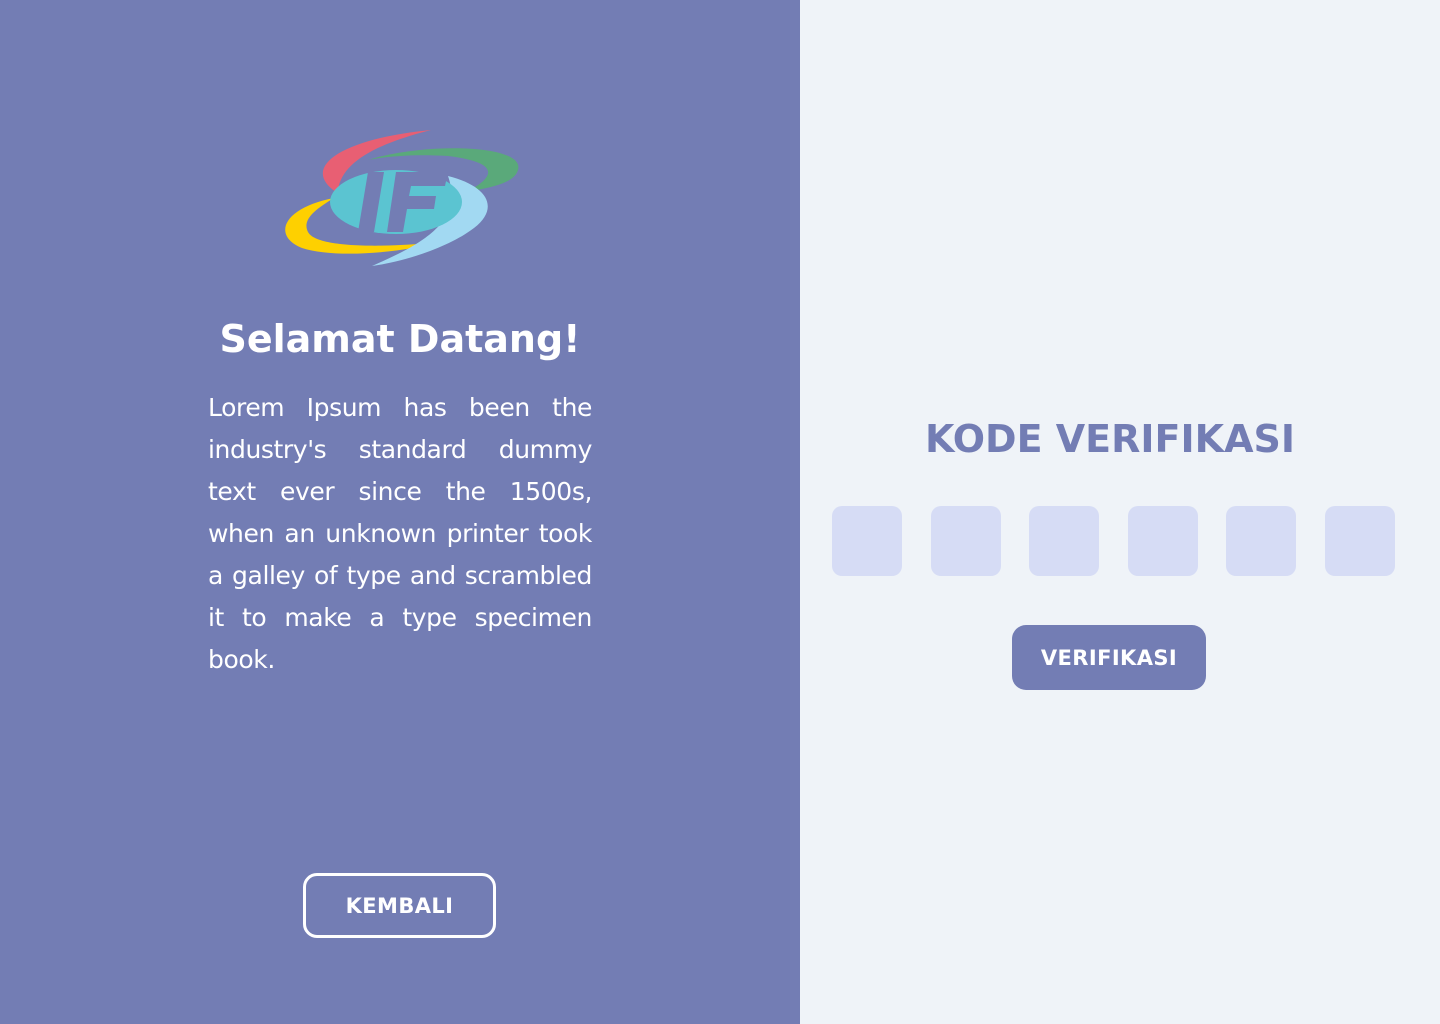  I want to click on welcome-title: Selamat Datang!, so click(400, 339).